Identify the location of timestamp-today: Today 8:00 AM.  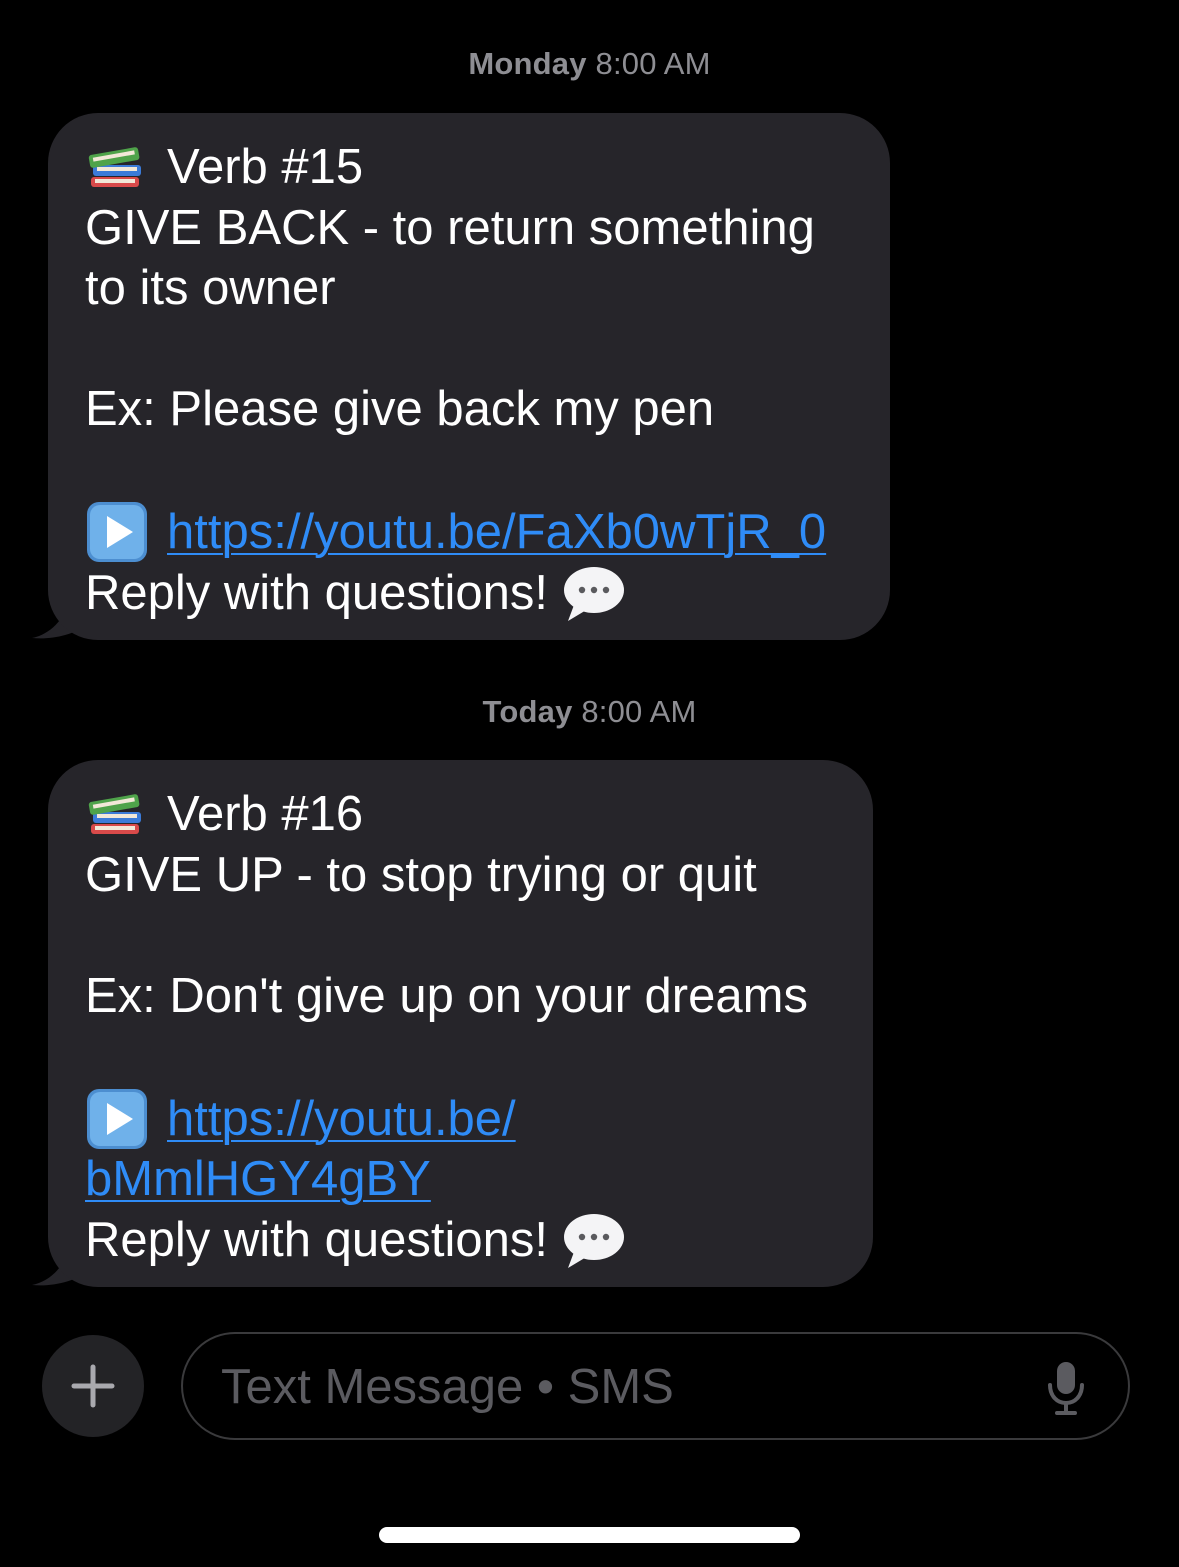
(589, 712).